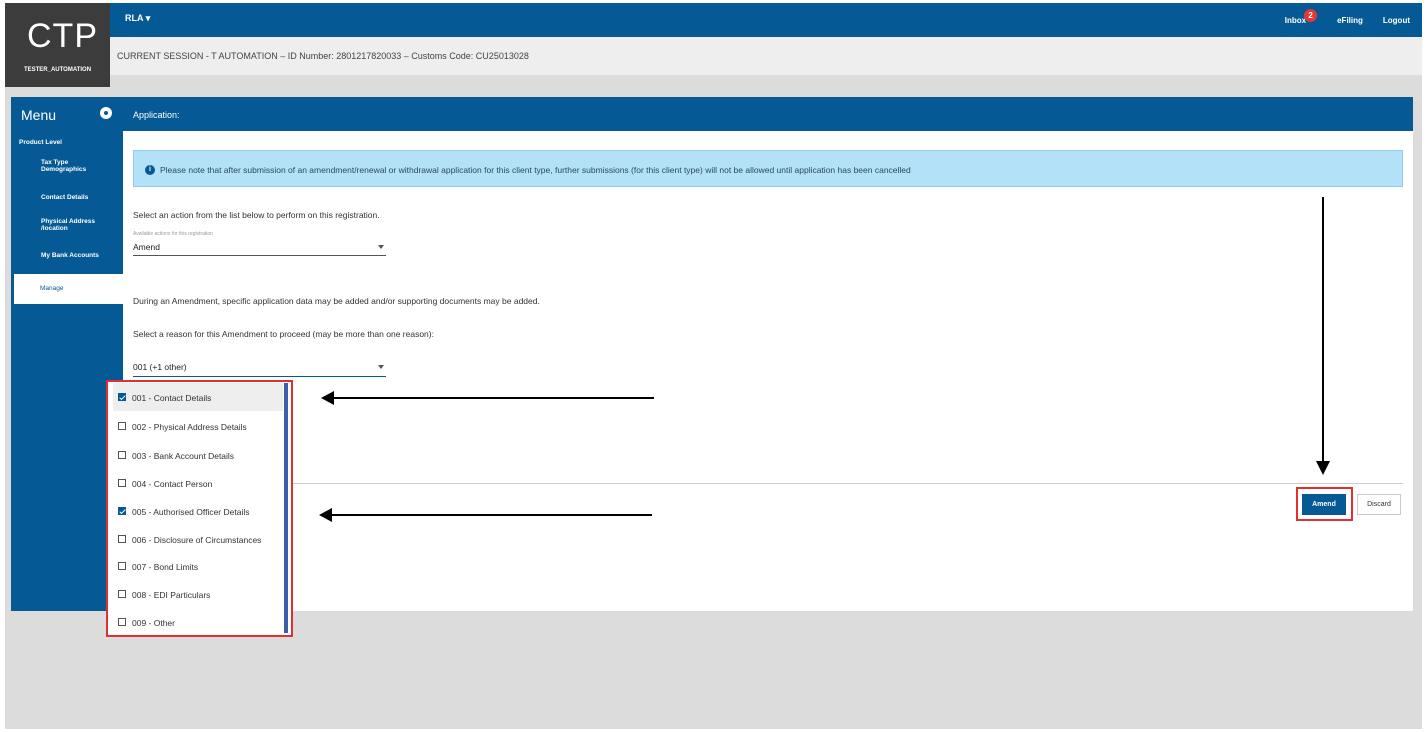 The image size is (1427, 732). I want to click on reason-option: 009 - Other, so click(198, 622).